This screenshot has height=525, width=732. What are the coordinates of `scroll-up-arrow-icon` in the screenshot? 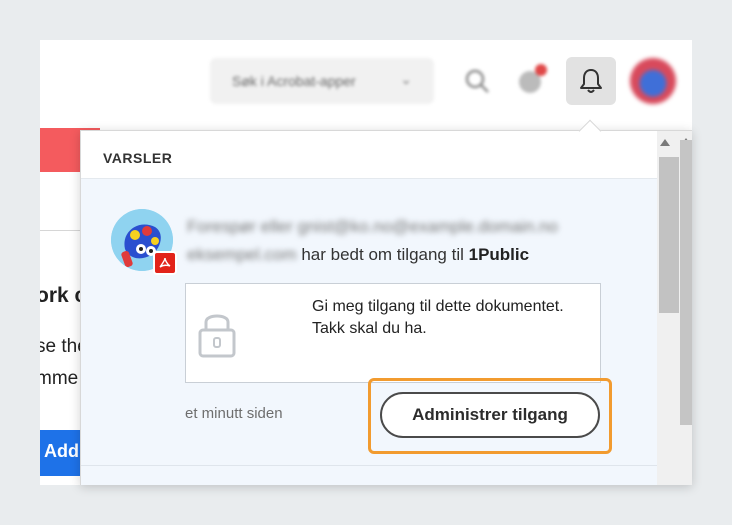 It's located at (665, 142).